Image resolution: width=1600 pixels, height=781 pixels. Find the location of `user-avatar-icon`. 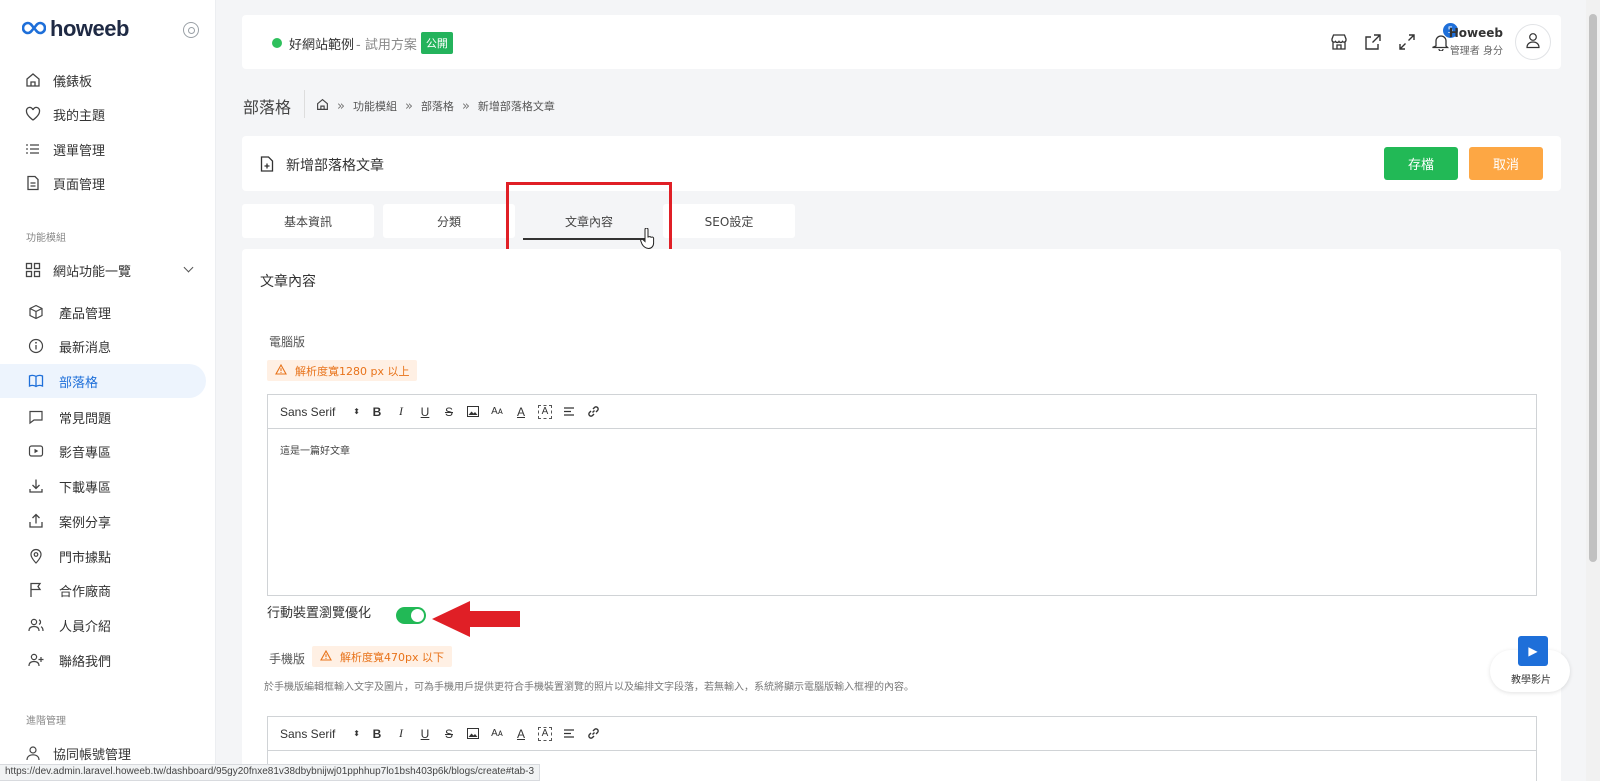

user-avatar-icon is located at coordinates (1533, 42).